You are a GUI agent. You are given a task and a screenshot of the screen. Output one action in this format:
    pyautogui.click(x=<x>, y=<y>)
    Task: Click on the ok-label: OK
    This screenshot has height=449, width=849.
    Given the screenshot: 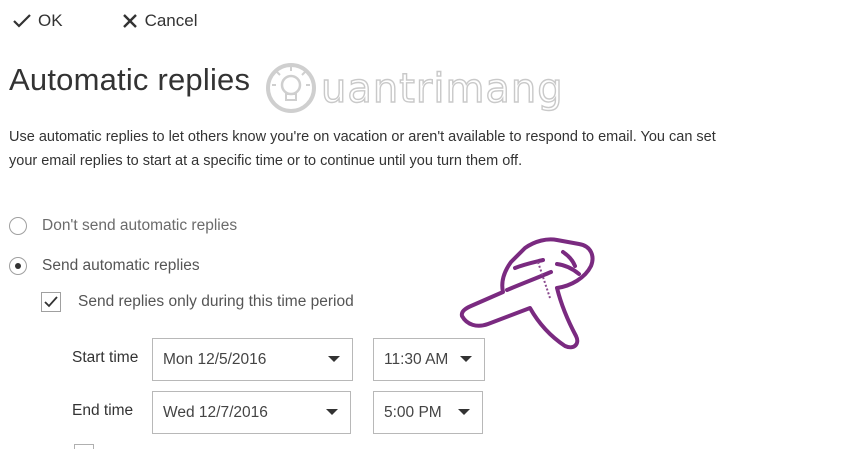 What is the action you would take?
    pyautogui.click(x=50, y=20)
    